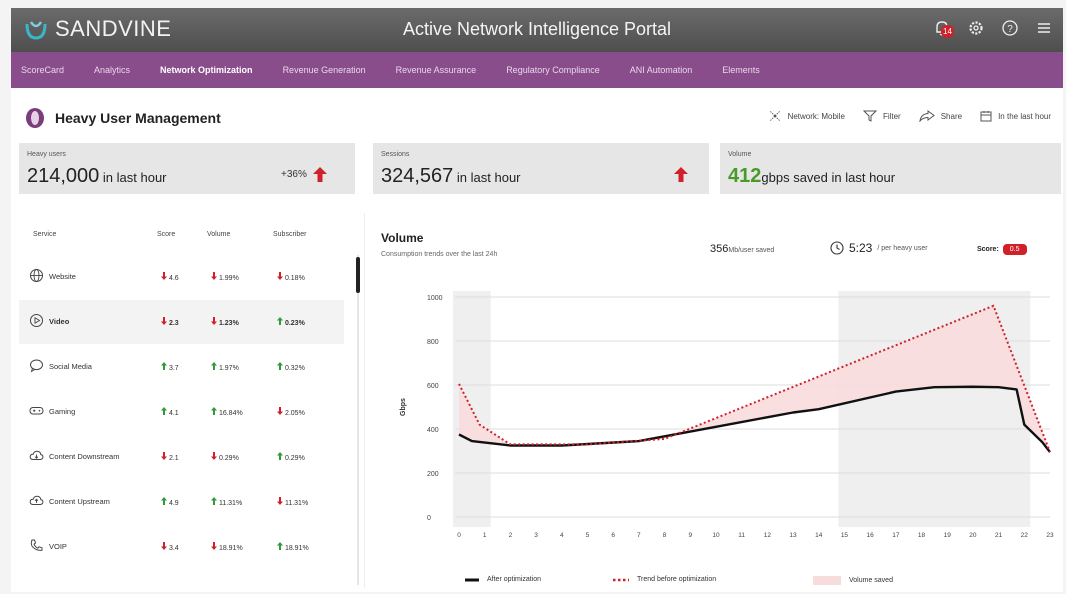 The height and width of the screenshot is (594, 1066). What do you see at coordinates (1015, 116) in the screenshot?
I see `timeframe-selector: In the last hour` at bounding box center [1015, 116].